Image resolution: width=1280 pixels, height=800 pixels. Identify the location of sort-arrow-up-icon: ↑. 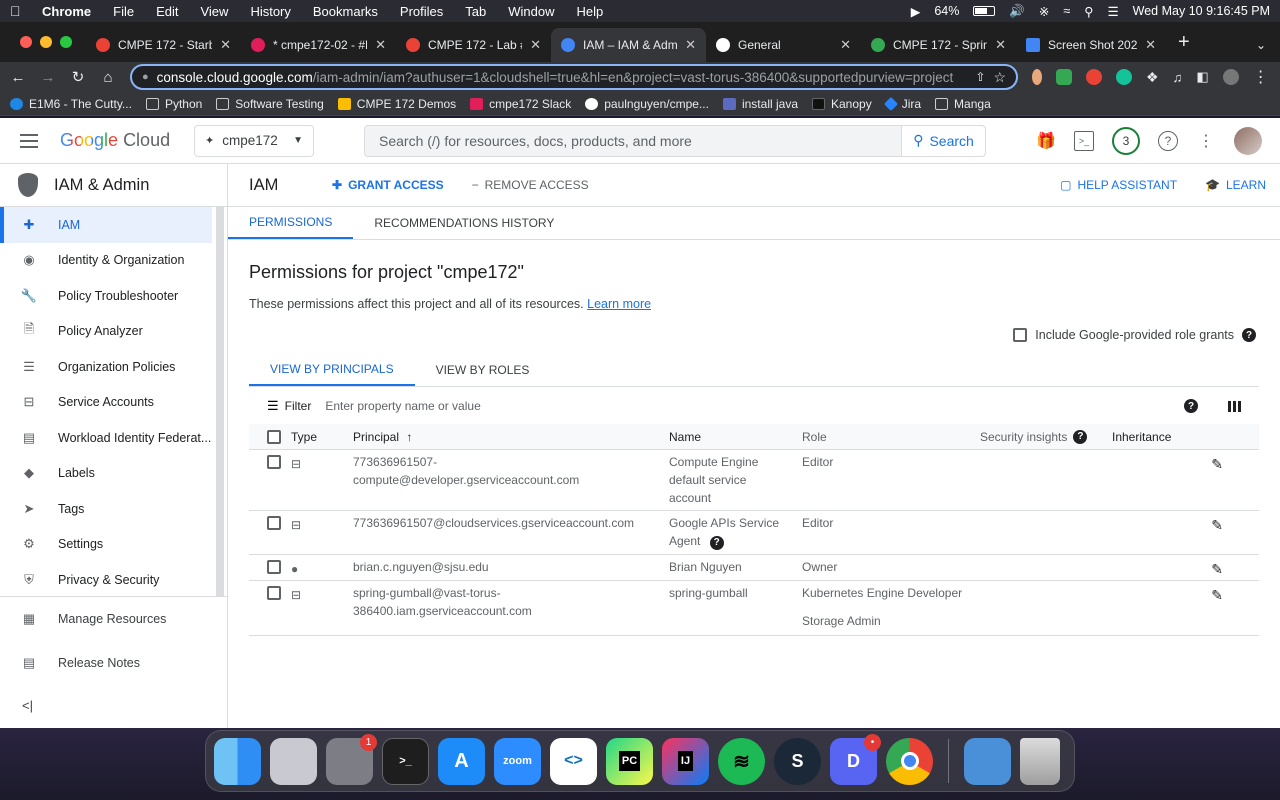
(409, 437).